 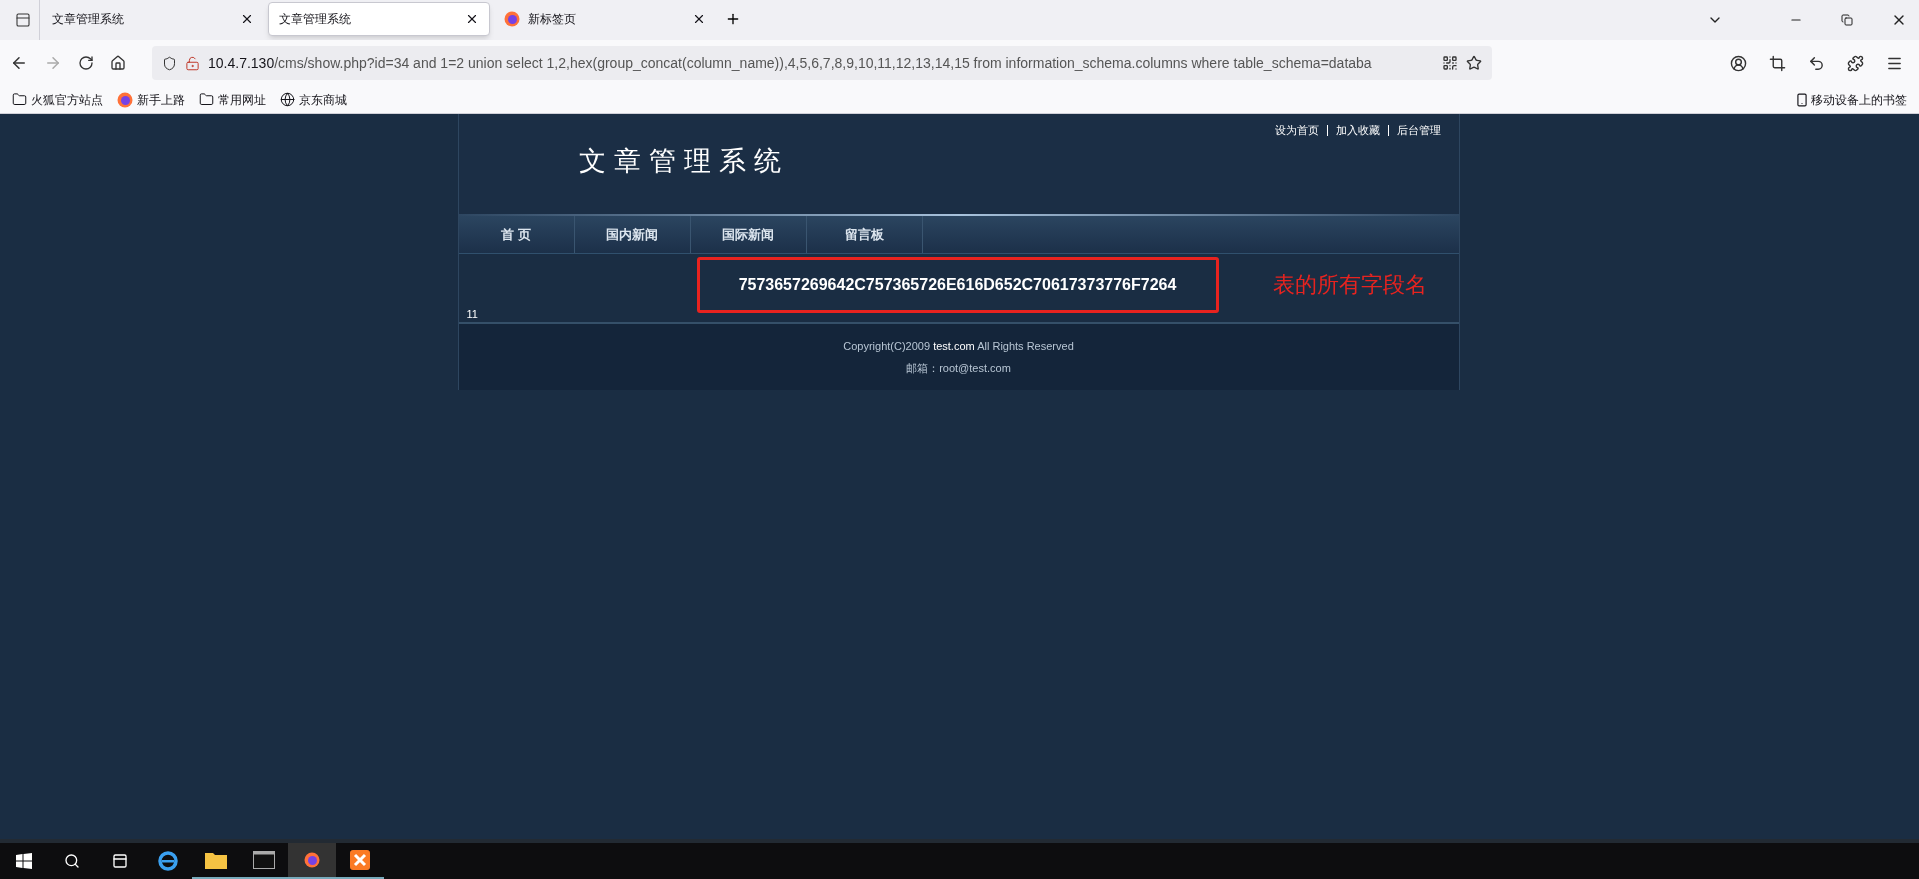 I want to click on star-icon, so click(x=1474, y=63).